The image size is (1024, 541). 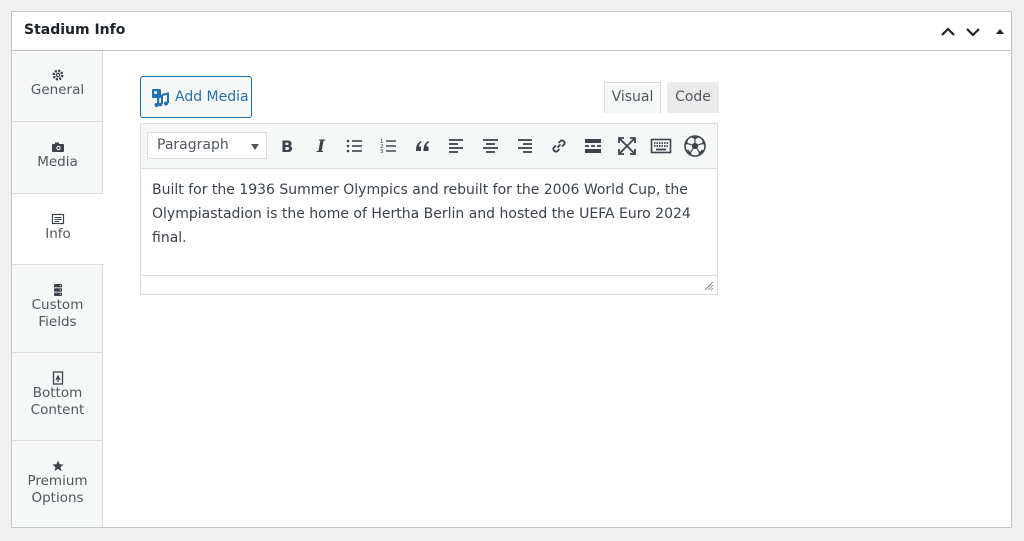 I want to click on italic-icon: I, so click(x=321, y=147).